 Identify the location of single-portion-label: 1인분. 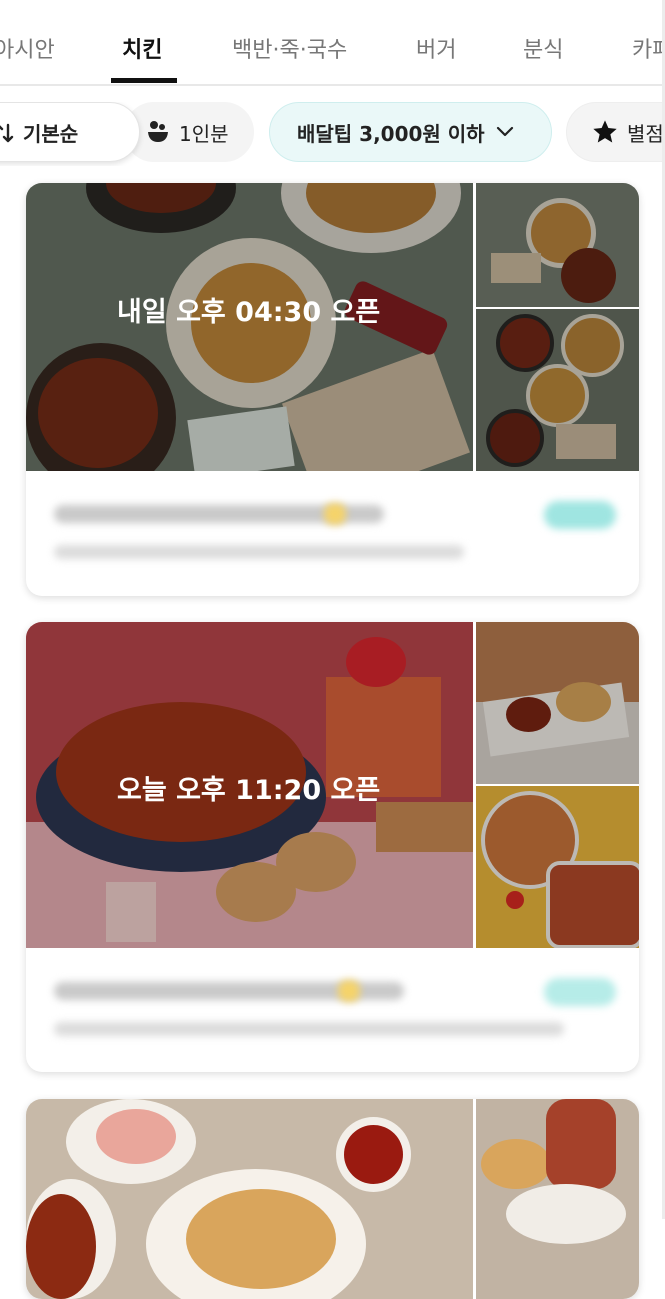
(204, 133).